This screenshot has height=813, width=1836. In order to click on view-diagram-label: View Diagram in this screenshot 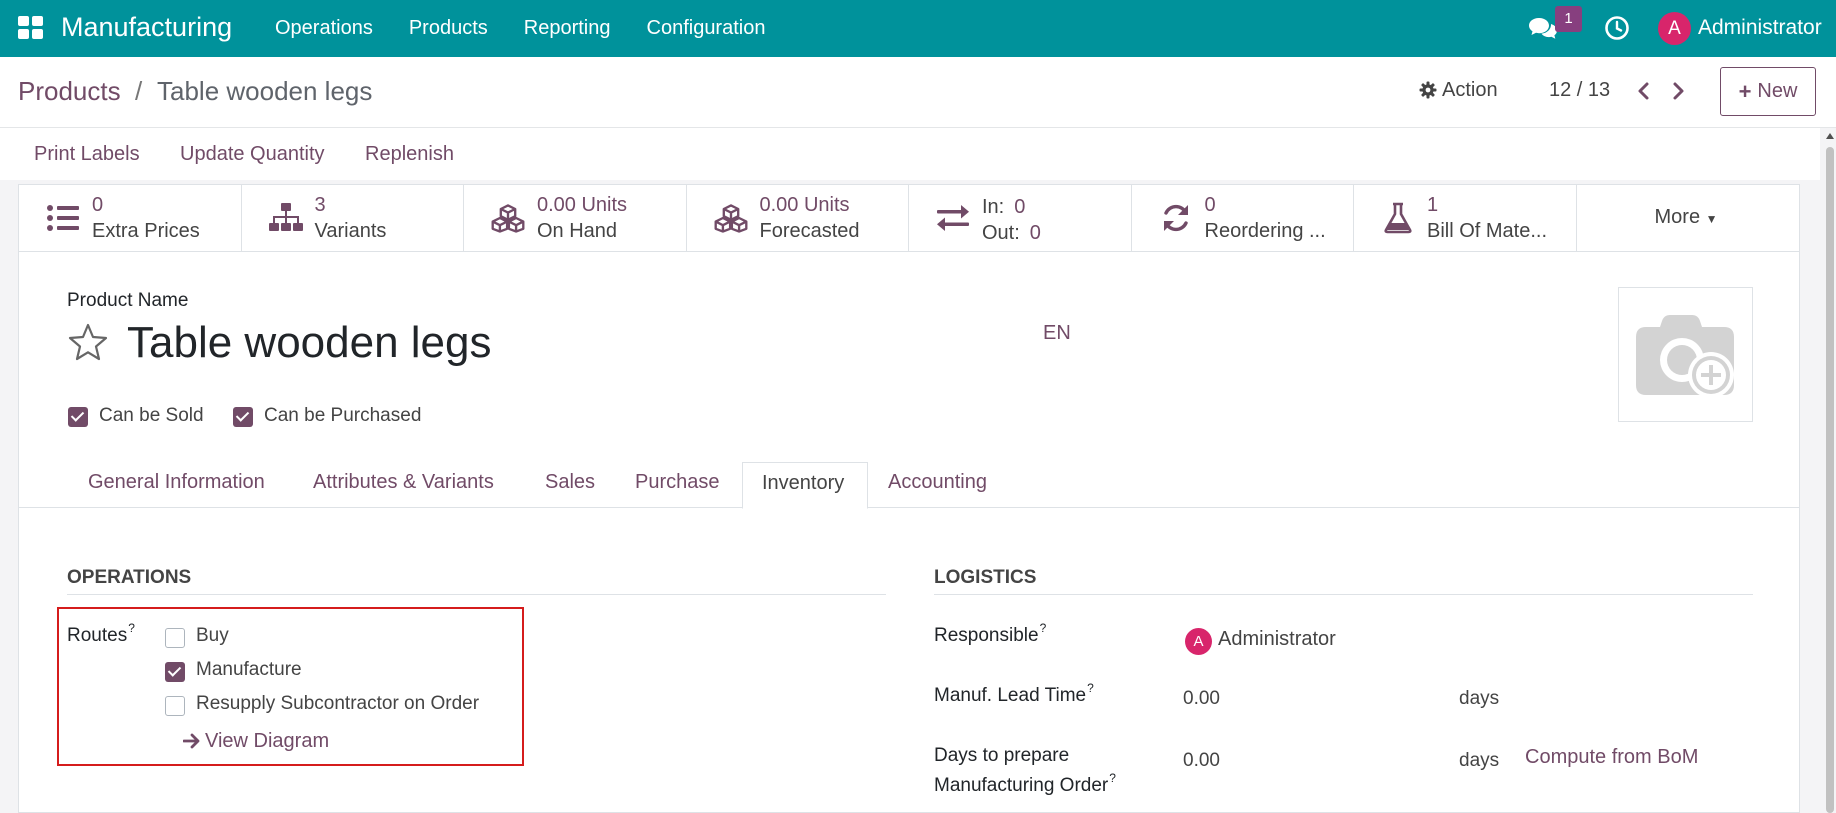, I will do `click(267, 741)`.